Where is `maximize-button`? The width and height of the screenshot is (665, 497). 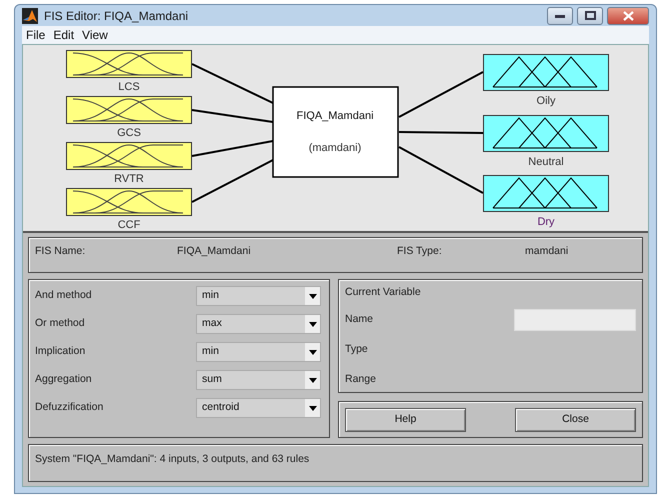 maximize-button is located at coordinates (590, 15).